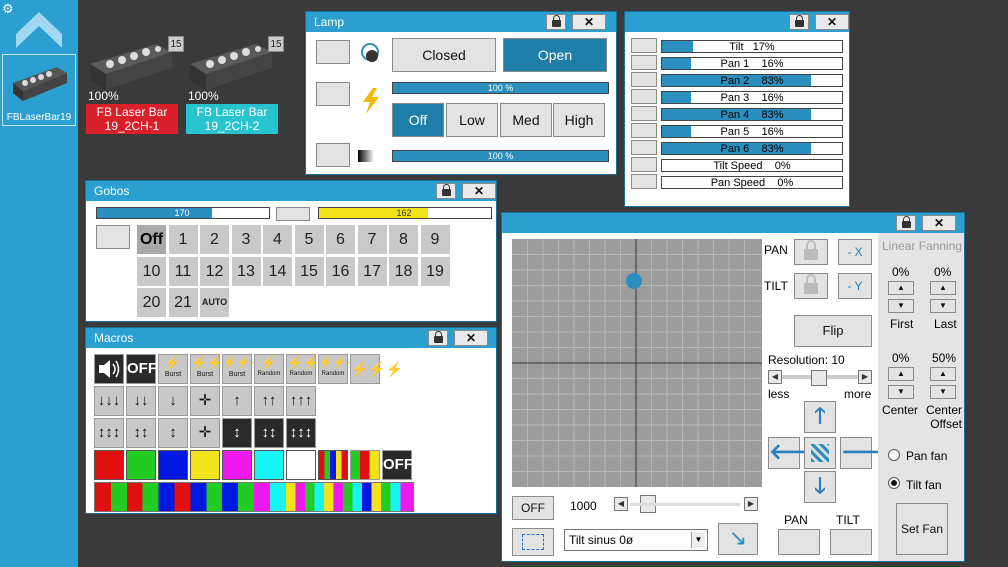 This screenshot has width=1008, height=567. What do you see at coordinates (141, 401) in the screenshot?
I see `down-2-button: ↓↓` at bounding box center [141, 401].